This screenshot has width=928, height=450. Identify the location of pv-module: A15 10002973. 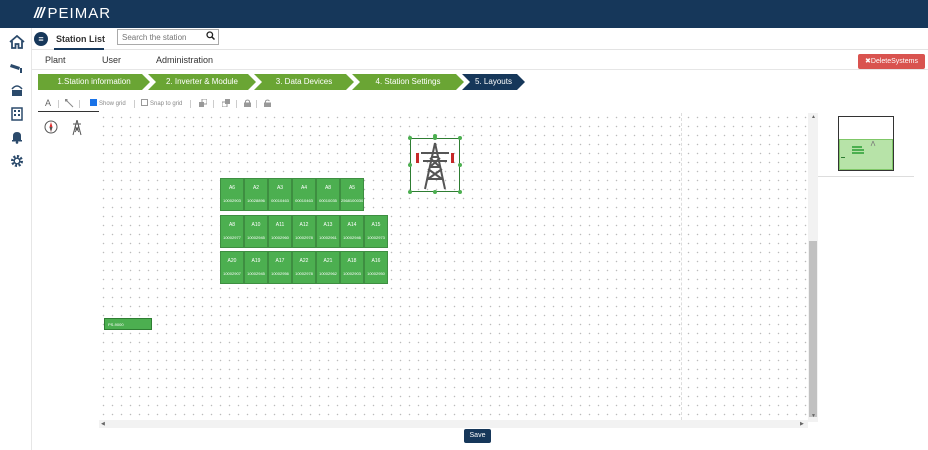
(376, 231).